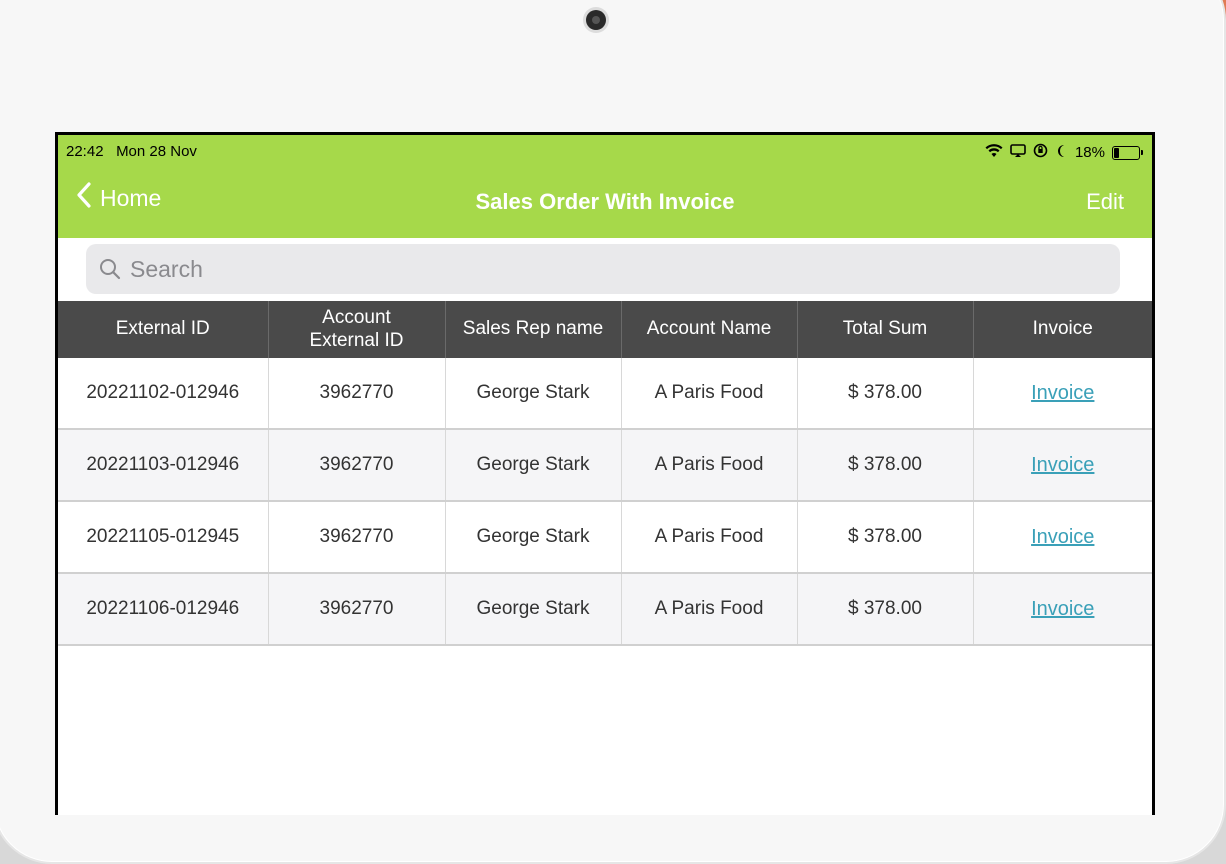 Image resolution: width=1226 pixels, height=864 pixels. I want to click on search-bar, so click(605, 269).